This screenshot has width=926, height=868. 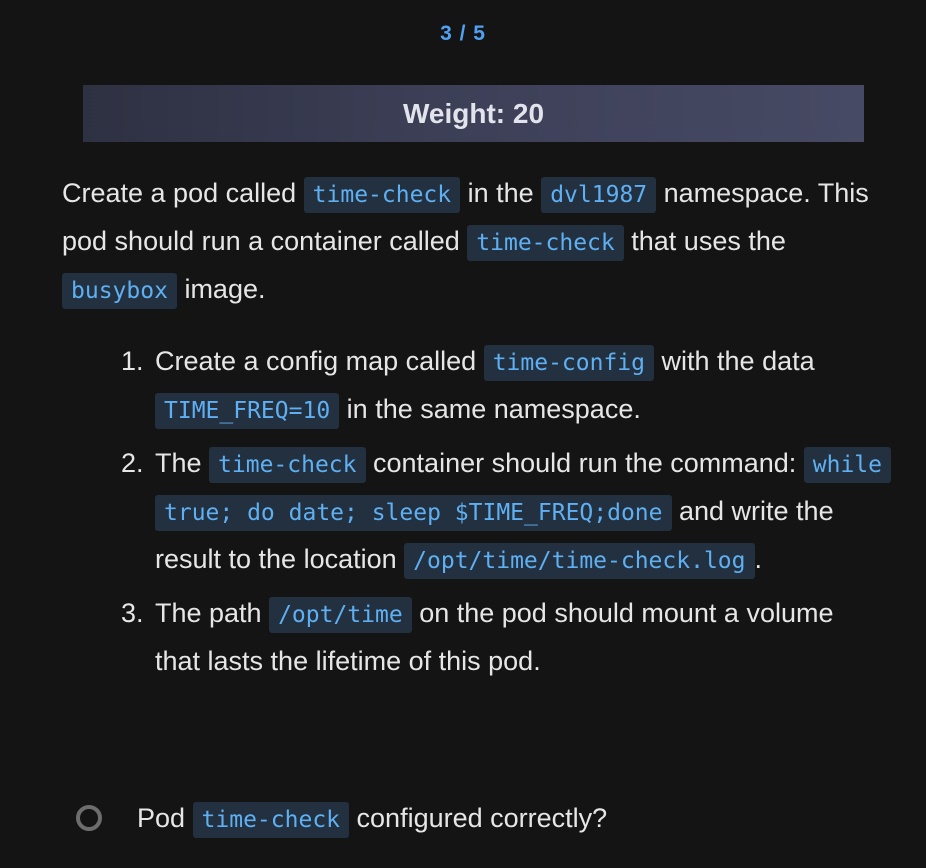 What do you see at coordinates (584, 463) in the screenshot?
I see `step-text: container should run the command:` at bounding box center [584, 463].